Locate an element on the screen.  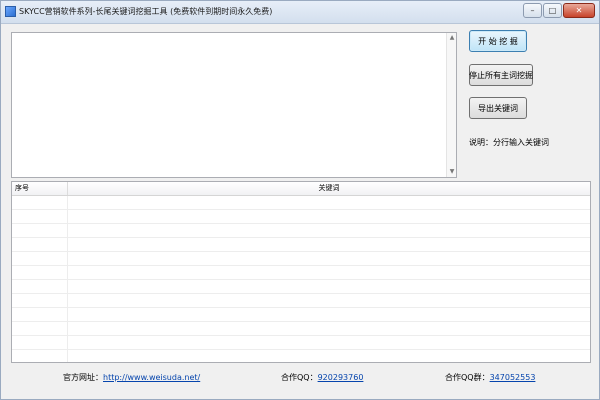
maximize-button: □ is located at coordinates (552, 10).